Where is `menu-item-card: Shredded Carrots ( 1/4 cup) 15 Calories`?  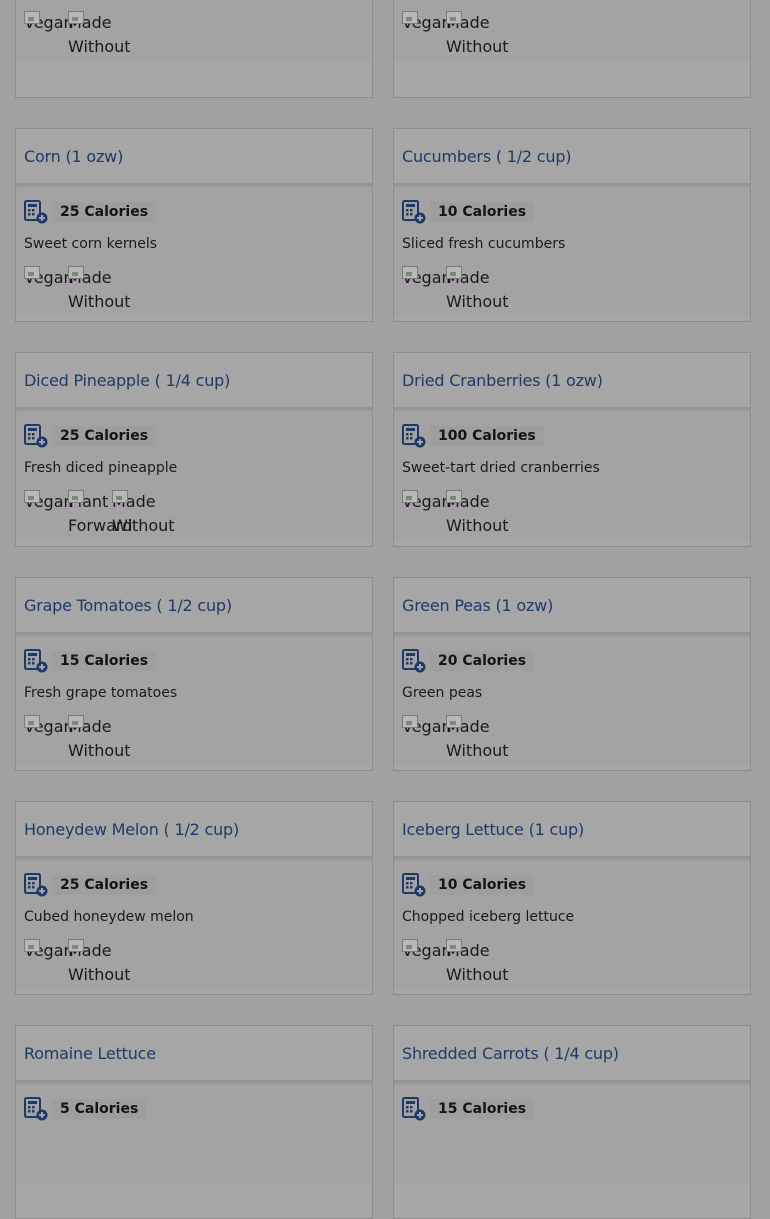 menu-item-card: Shredded Carrots ( 1/4 cup) 15 Calories is located at coordinates (572, 1122).